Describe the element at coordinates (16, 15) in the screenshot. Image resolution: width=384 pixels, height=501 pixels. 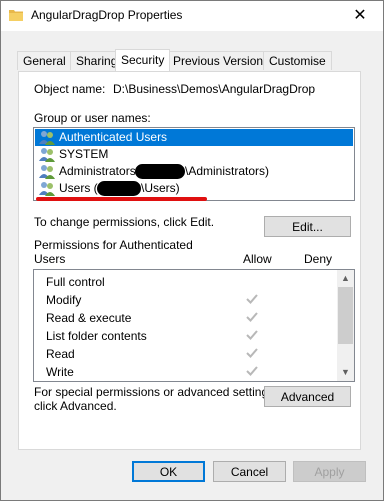
I see `folder-icon` at that location.